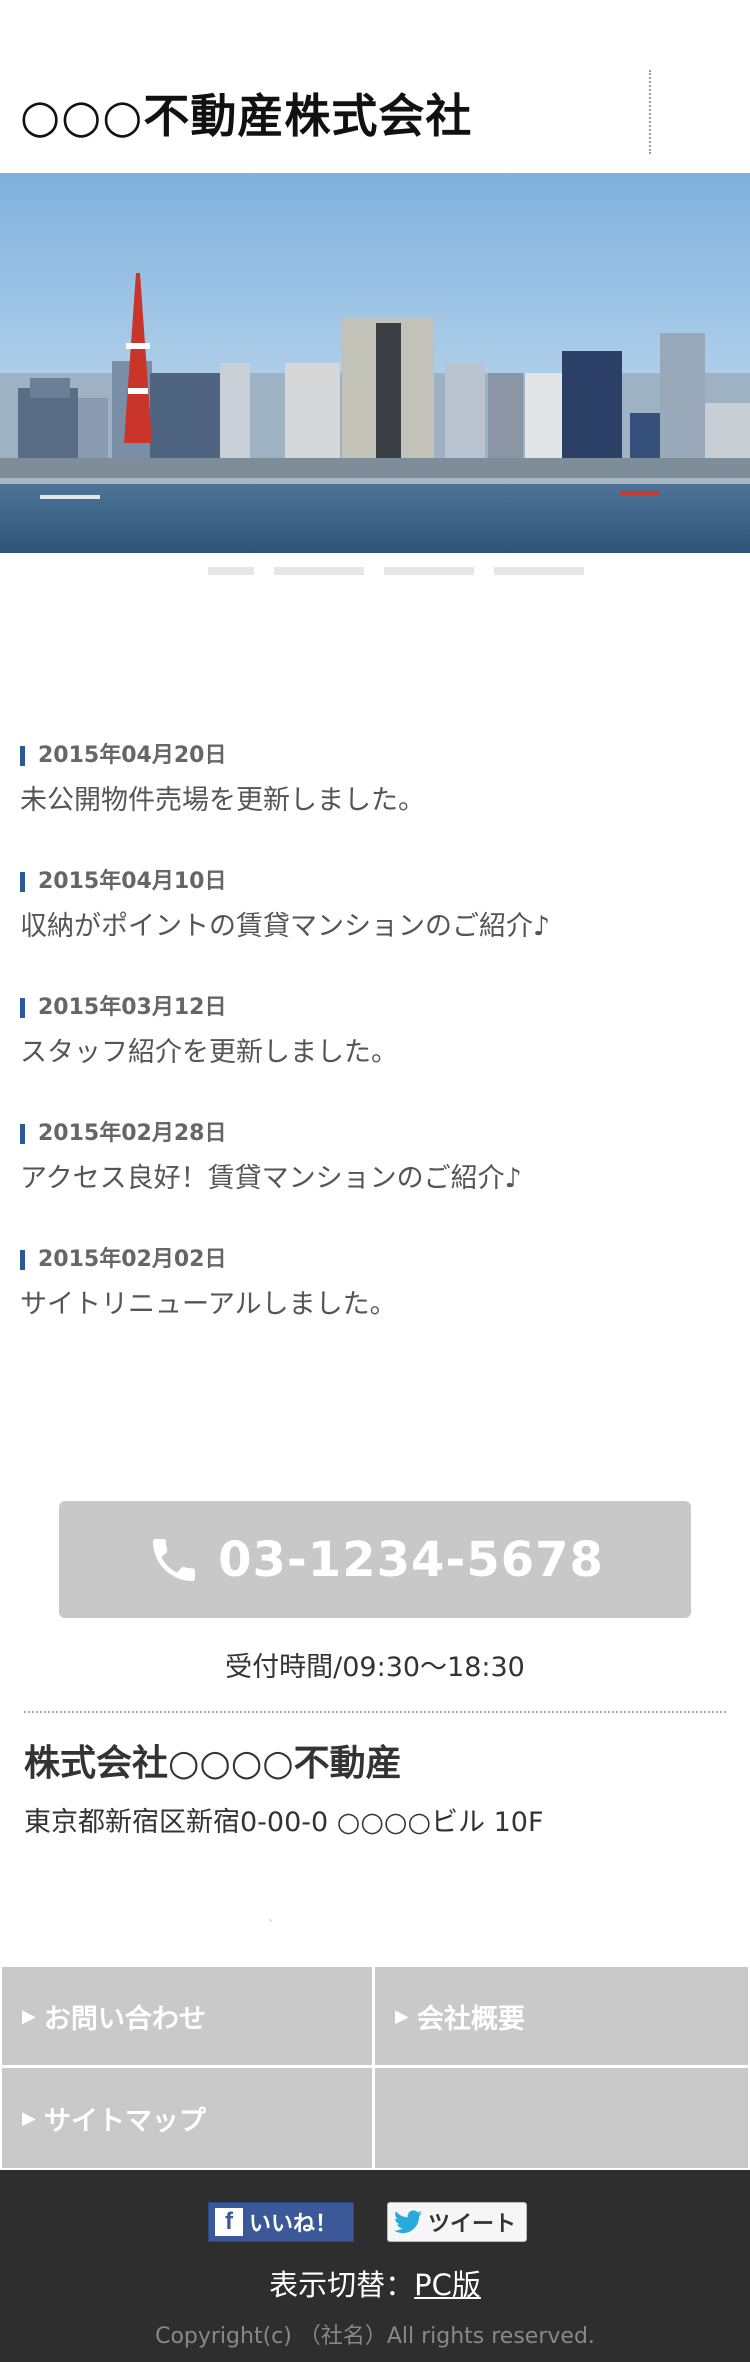  I want to click on site-header: ○○○不動産株式会社, so click(375, 86).